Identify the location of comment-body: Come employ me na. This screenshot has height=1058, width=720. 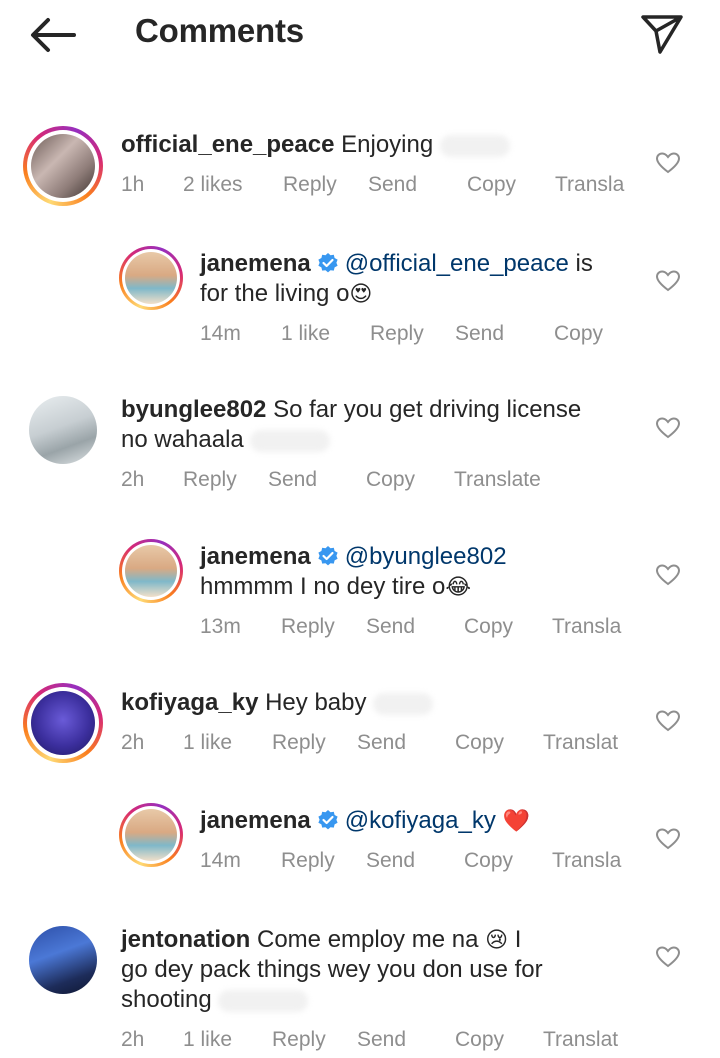
(368, 939).